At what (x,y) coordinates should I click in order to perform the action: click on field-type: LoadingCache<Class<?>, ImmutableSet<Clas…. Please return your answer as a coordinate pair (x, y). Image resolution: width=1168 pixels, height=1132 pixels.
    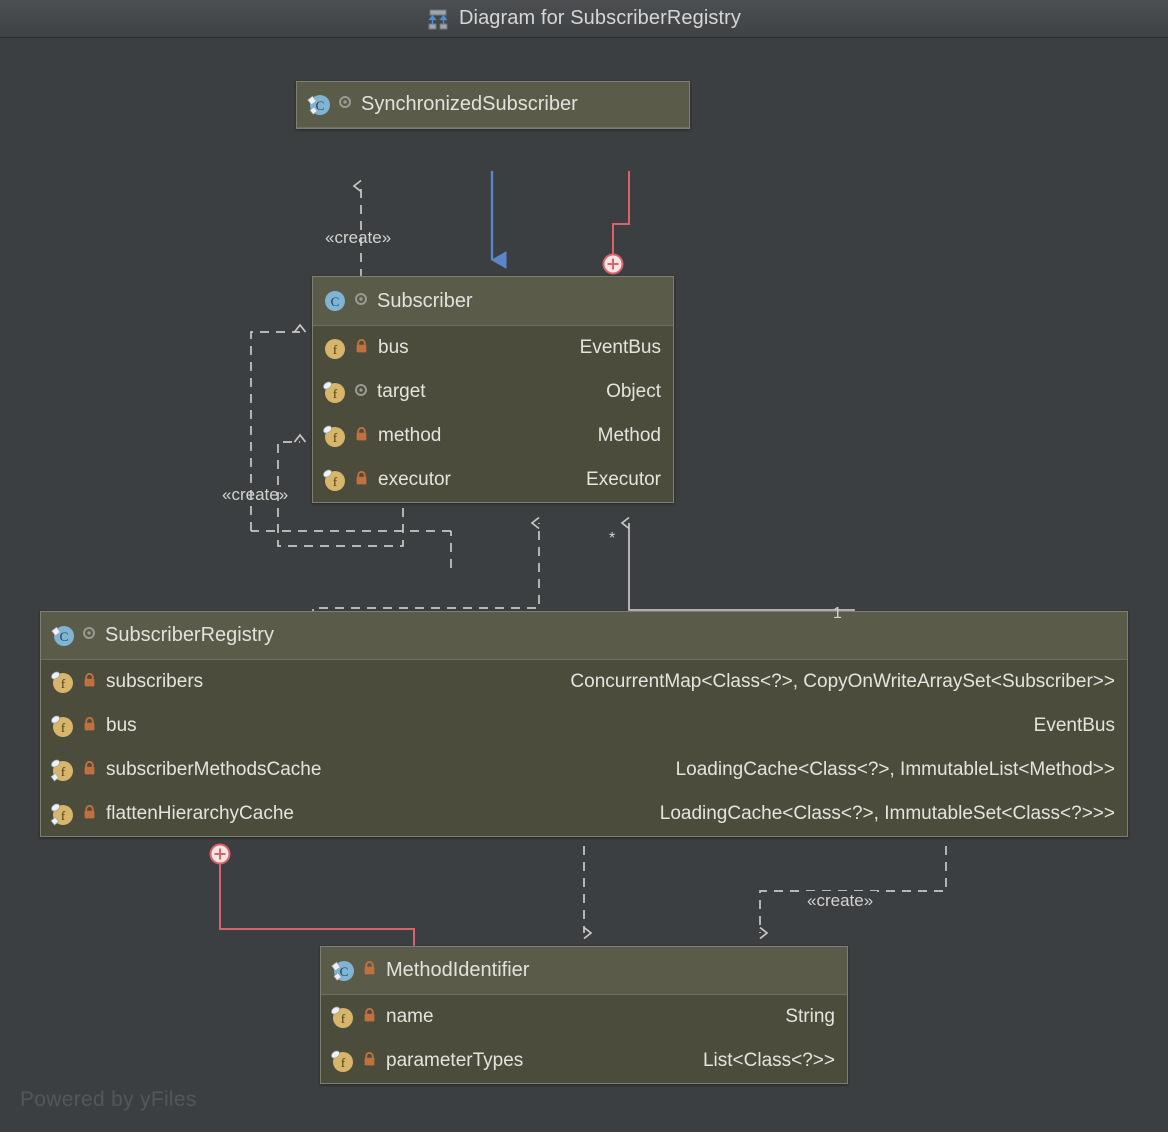
    Looking at the image, I should click on (887, 813).